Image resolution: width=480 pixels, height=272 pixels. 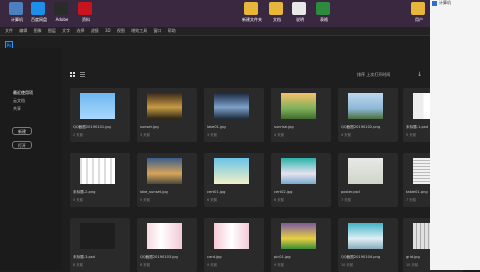 What do you see at coordinates (252, 19) in the screenshot?
I see `desktop-icon-label: 新建文件夹` at bounding box center [252, 19].